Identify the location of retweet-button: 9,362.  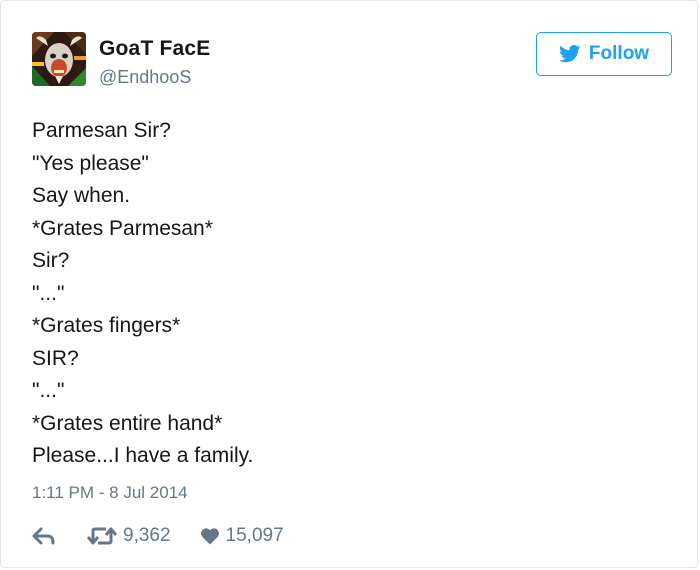
(129, 536).